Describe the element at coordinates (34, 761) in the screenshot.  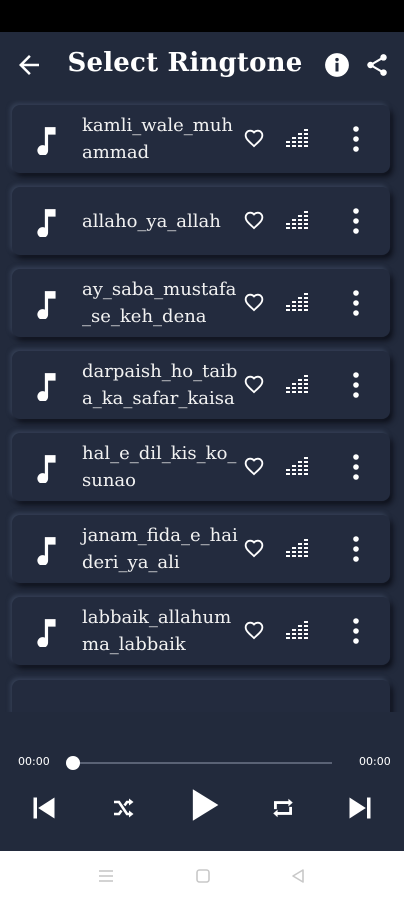
I see `current-time: 00:00` at that location.